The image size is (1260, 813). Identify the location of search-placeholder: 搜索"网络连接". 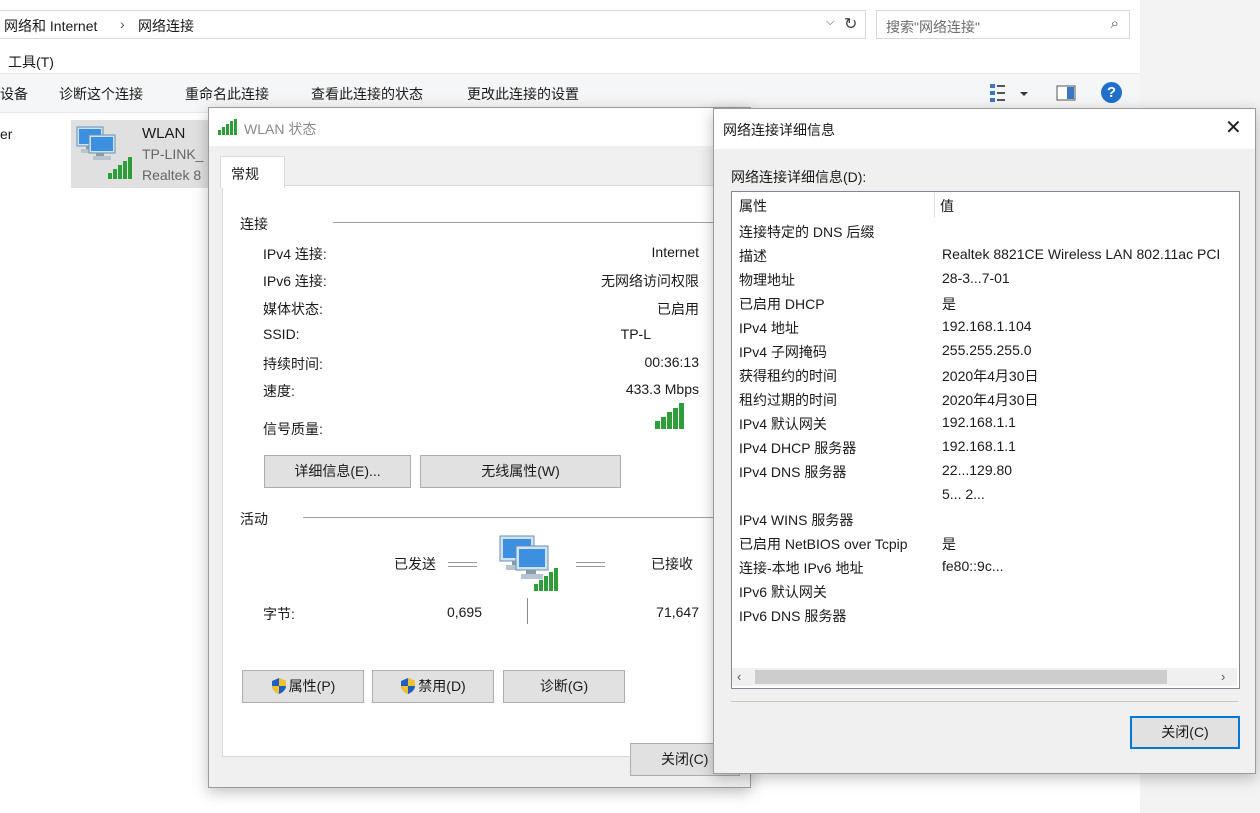
(933, 27).